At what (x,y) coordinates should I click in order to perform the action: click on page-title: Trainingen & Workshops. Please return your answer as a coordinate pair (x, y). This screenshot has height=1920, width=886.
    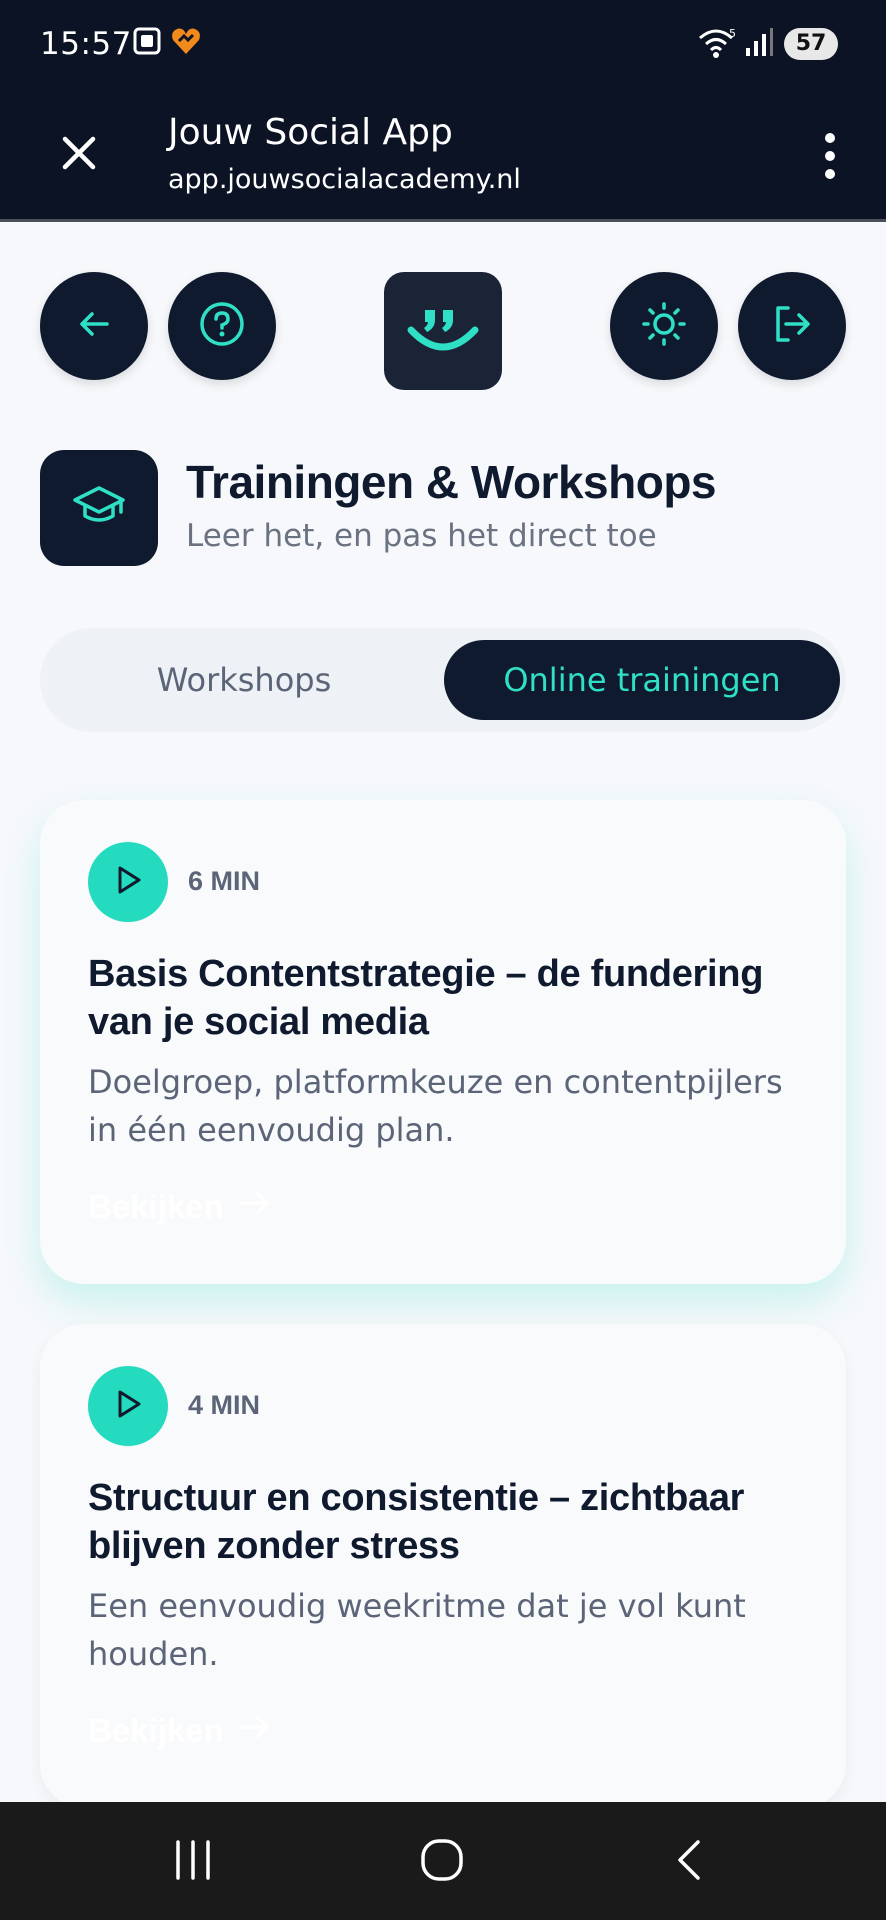
    Looking at the image, I should click on (451, 482).